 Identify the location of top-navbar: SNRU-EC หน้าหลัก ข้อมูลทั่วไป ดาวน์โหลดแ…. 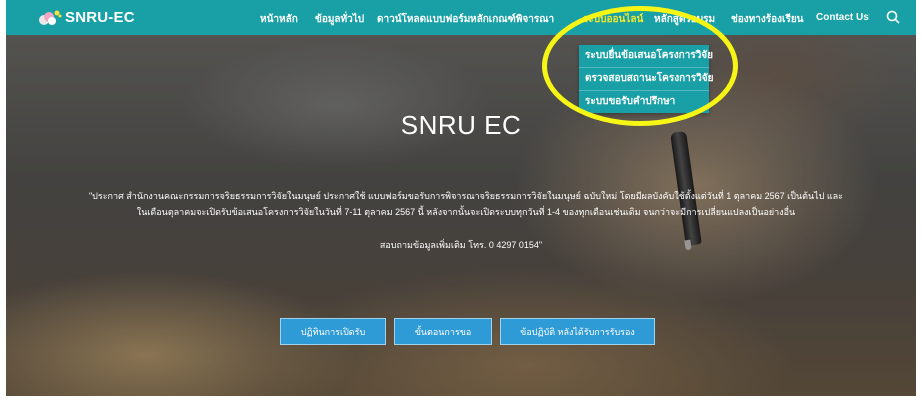
(461, 17).